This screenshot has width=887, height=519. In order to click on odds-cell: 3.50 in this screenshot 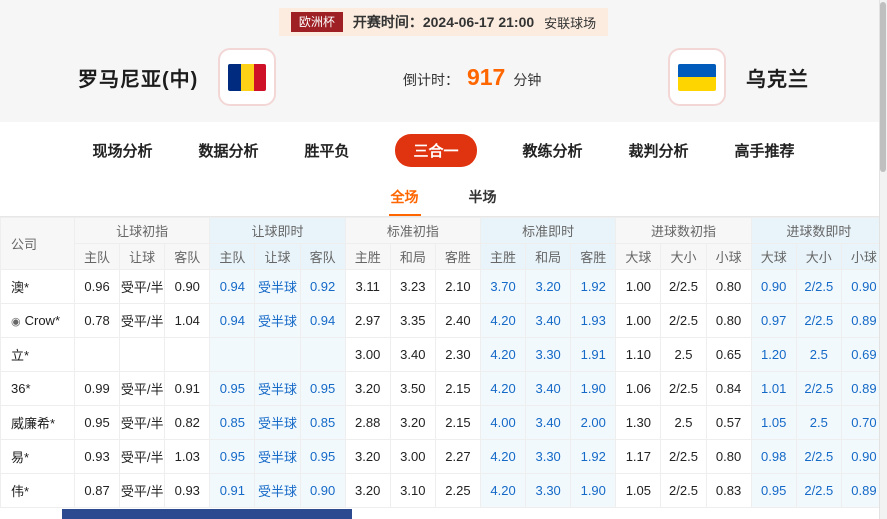, I will do `click(412, 389)`.